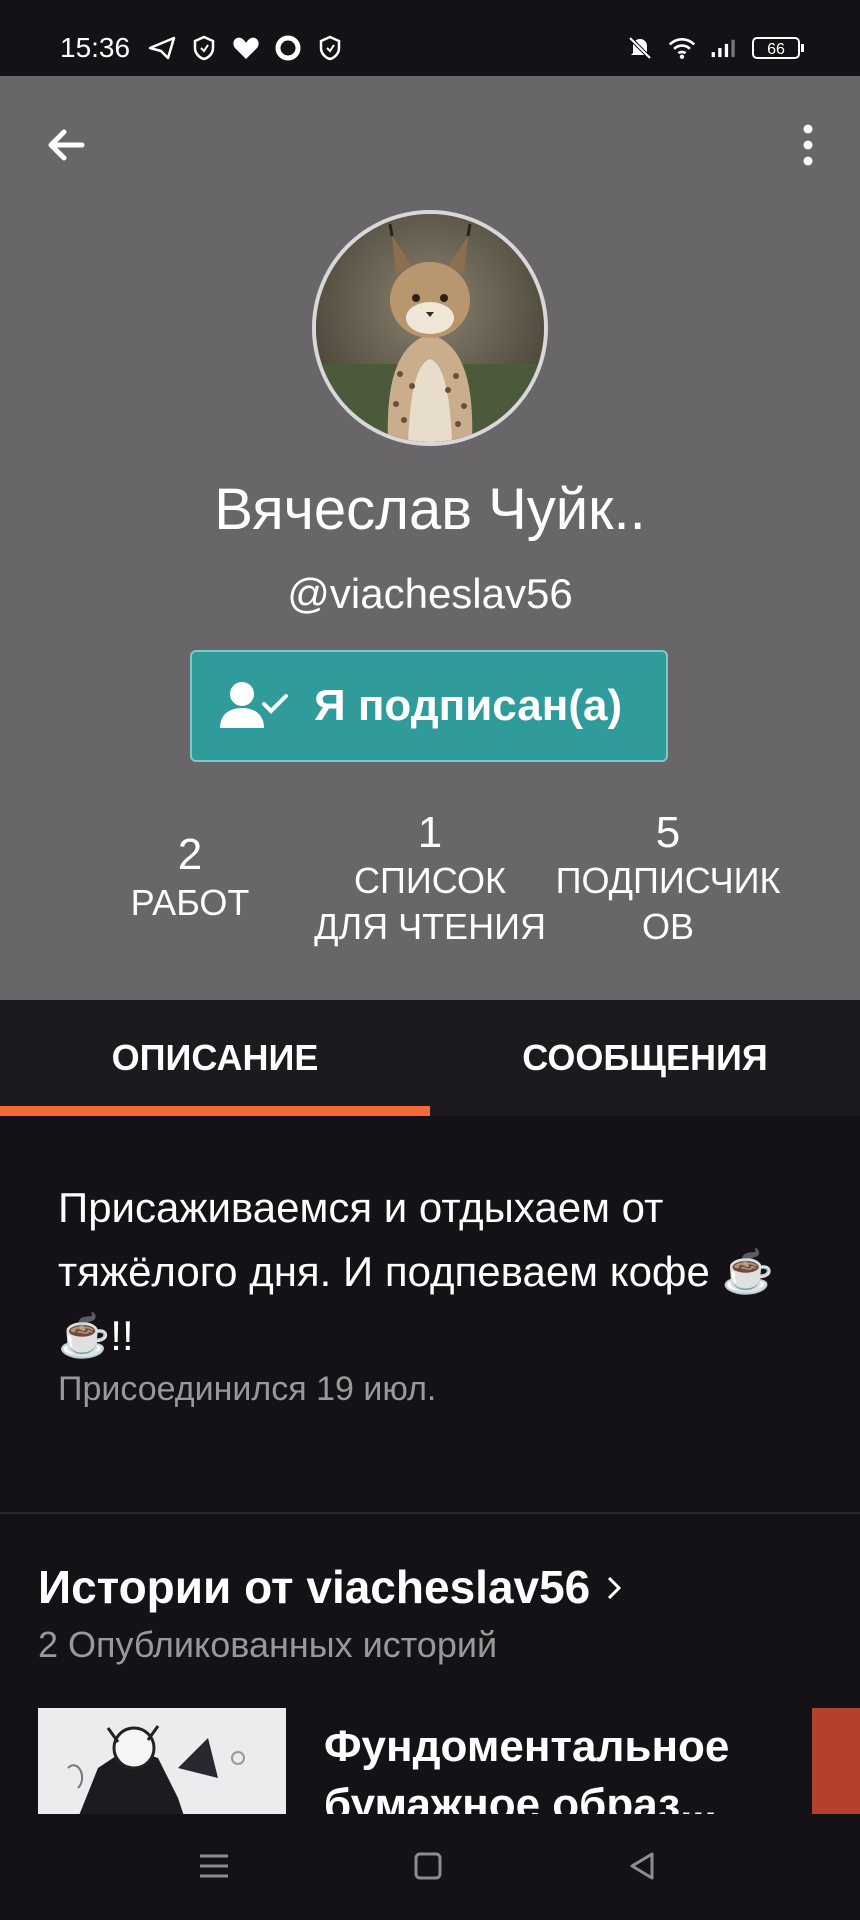 The image size is (860, 1920). What do you see at coordinates (430, 593) in the screenshot?
I see `profile-handle: @viacheslav56` at bounding box center [430, 593].